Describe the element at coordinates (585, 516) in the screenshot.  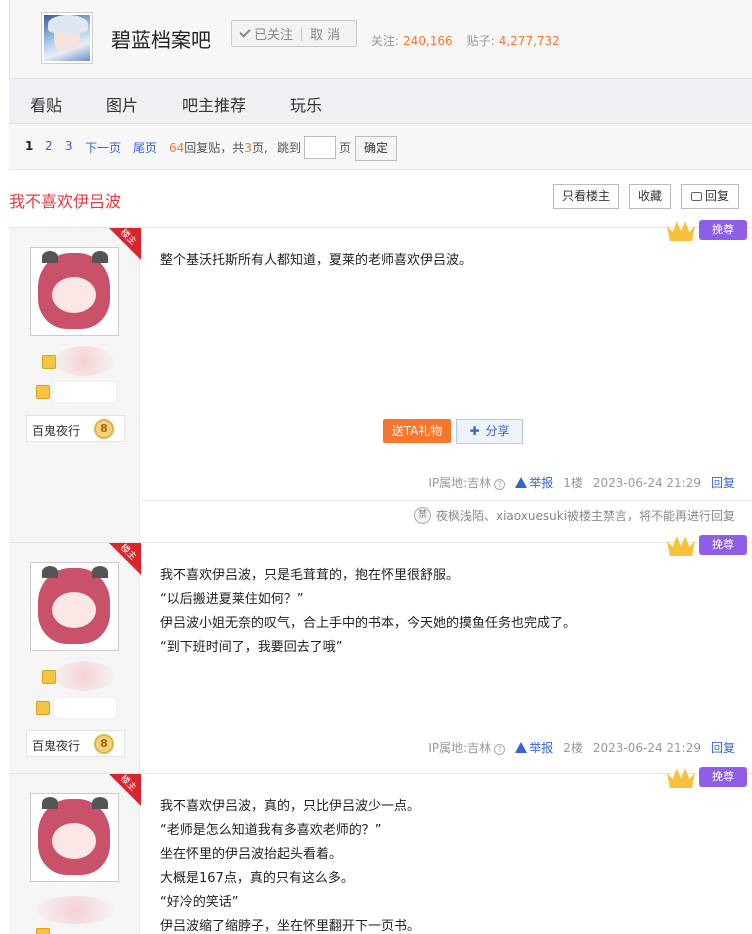
I see `ban-notice-text: 夜枫浅陌、xiaoxuesuki被楼主禁言，将不能再进行回复` at that location.